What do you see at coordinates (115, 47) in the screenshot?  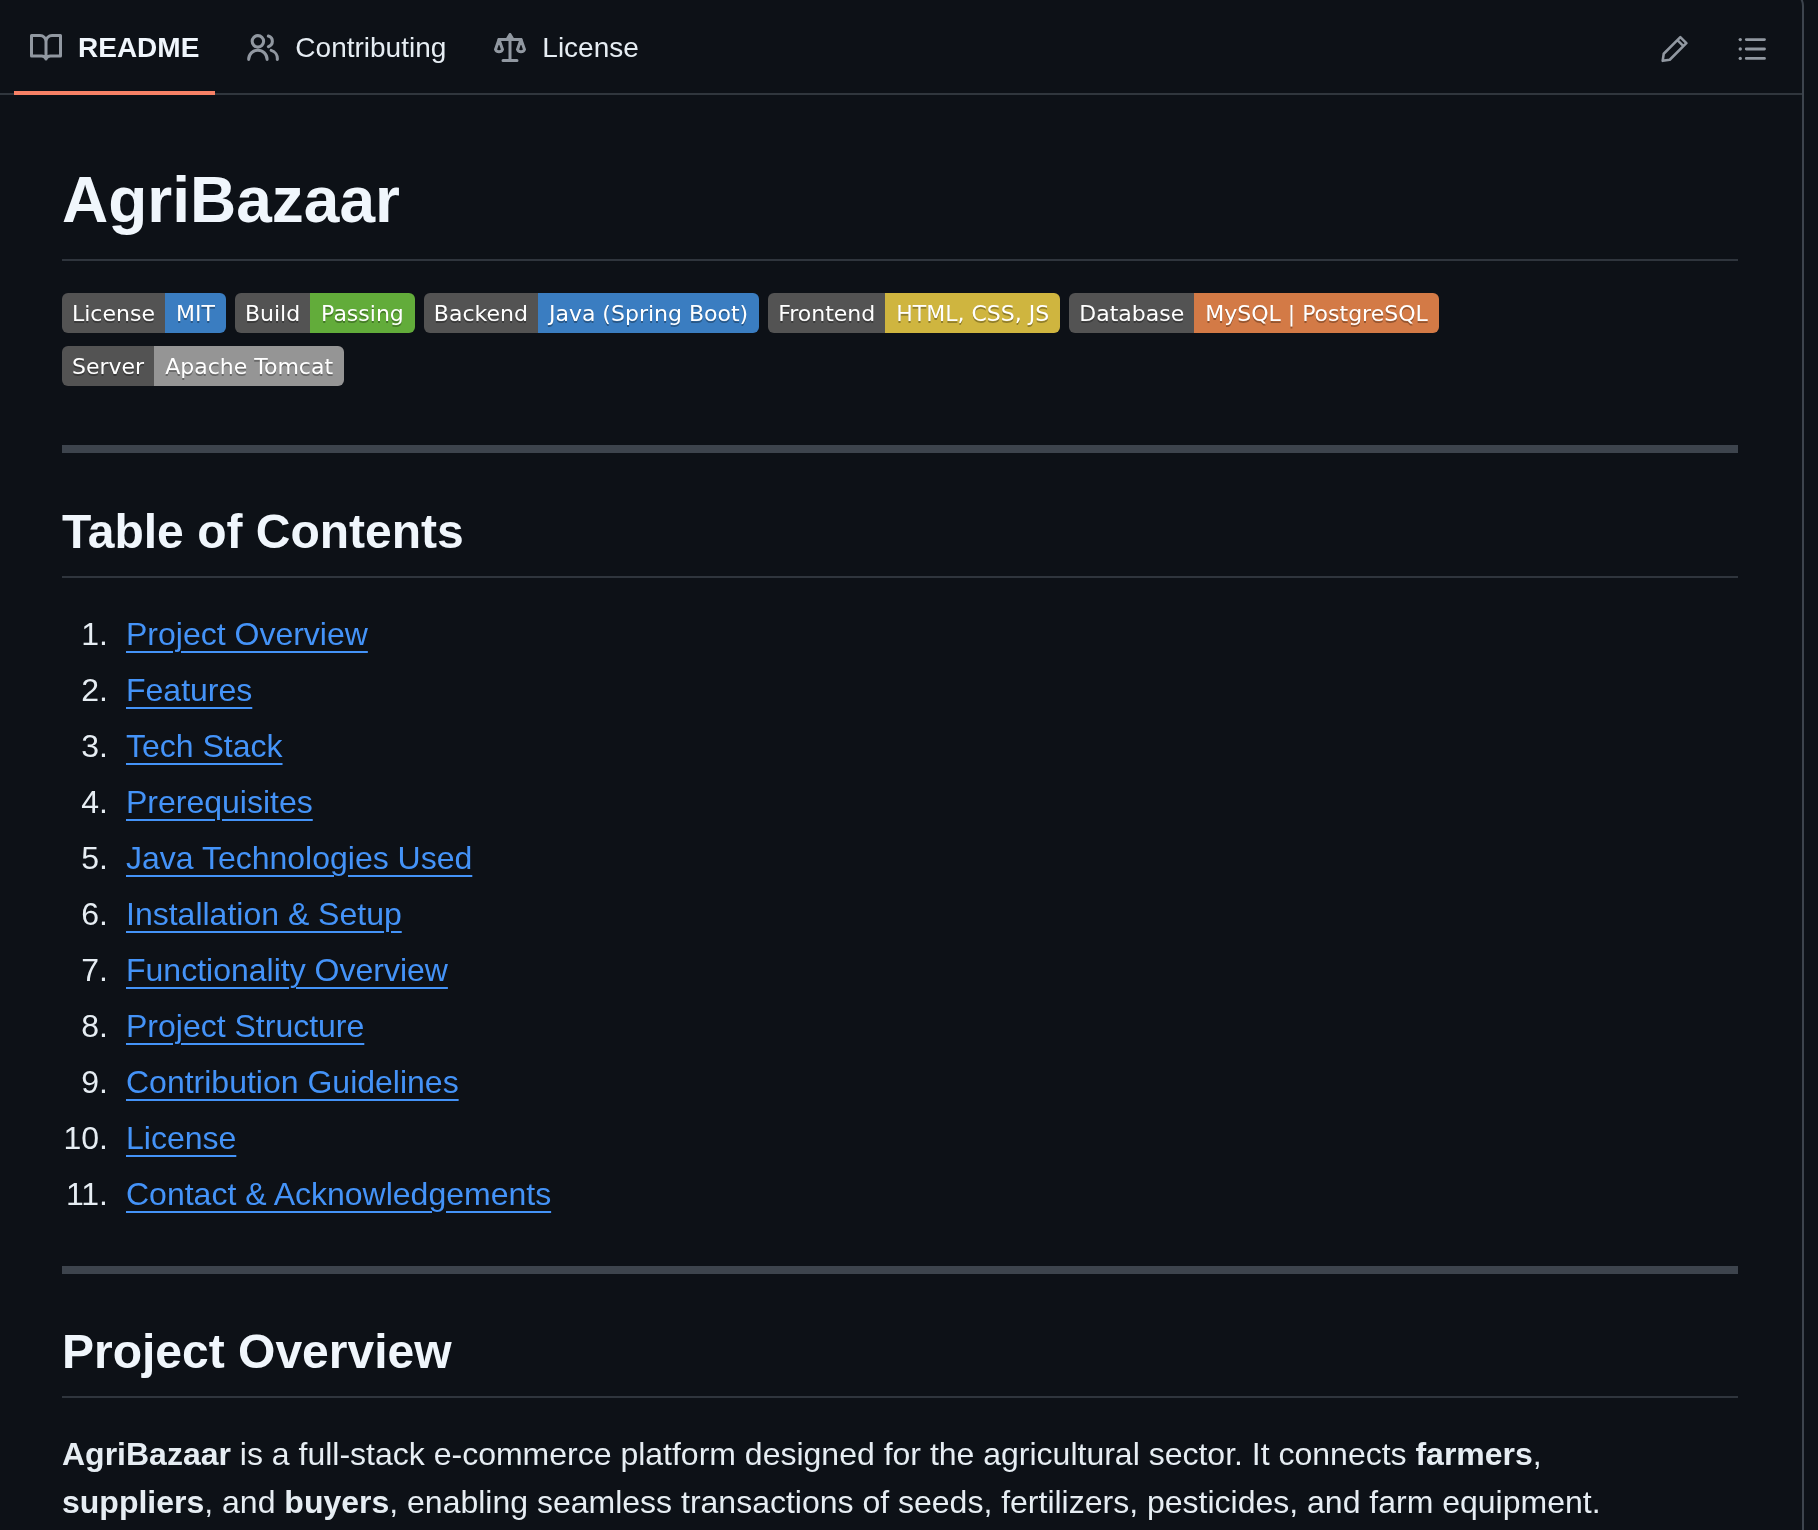 I see `tab: README` at bounding box center [115, 47].